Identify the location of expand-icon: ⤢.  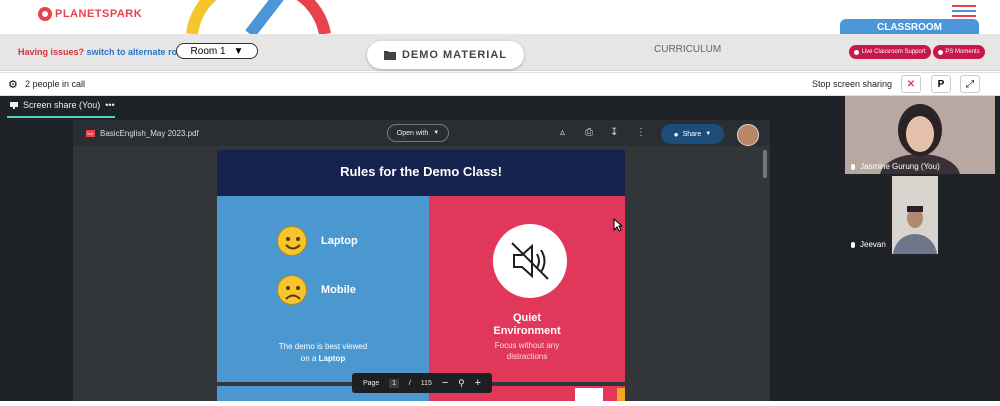
(970, 84).